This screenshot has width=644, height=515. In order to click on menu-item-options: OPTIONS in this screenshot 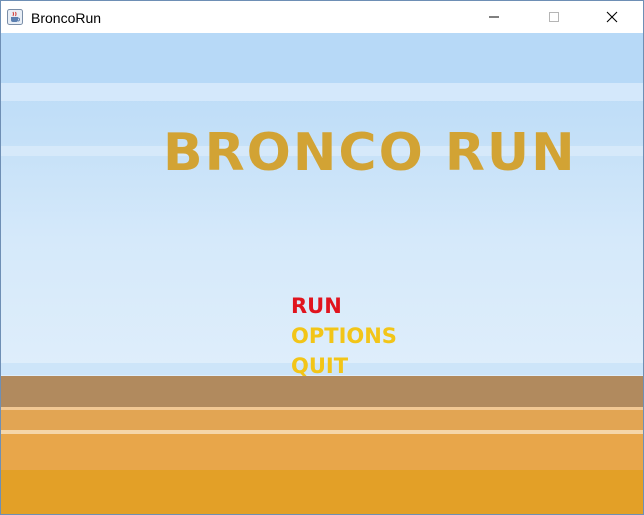, I will do `click(344, 336)`.